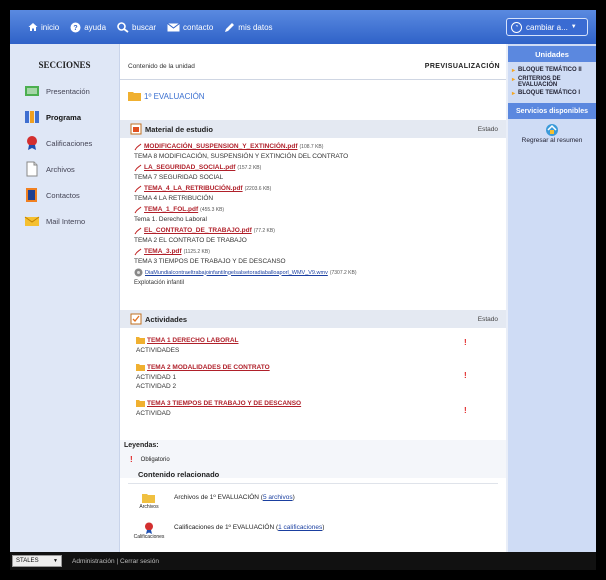 The image size is (606, 580). Describe the element at coordinates (255, 27) in the screenshot. I see `nav-mis-datos-label: mis datos` at that location.